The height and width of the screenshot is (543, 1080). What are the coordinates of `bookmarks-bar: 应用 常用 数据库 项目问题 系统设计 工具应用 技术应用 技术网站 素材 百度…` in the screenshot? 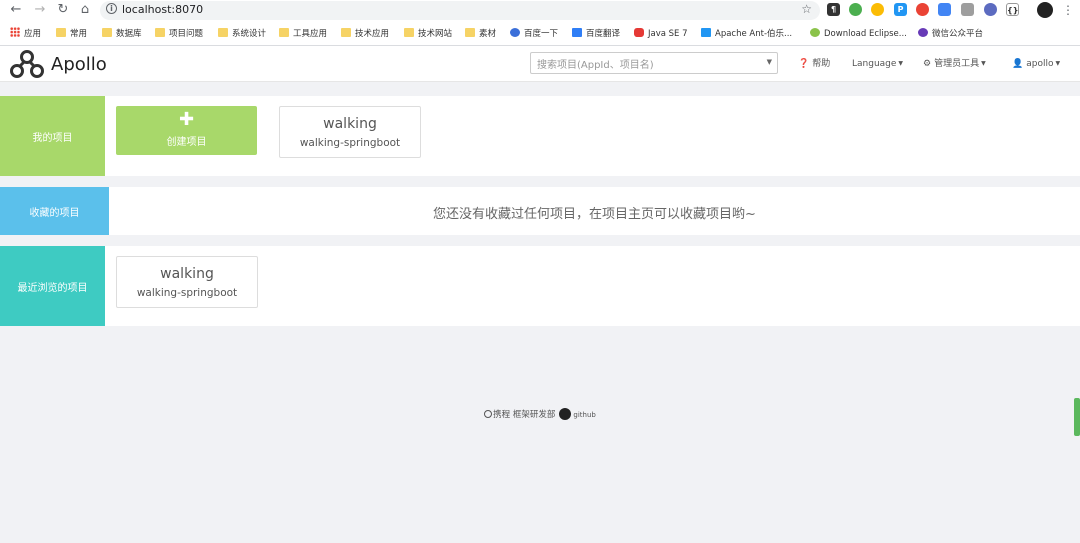 It's located at (540, 34).